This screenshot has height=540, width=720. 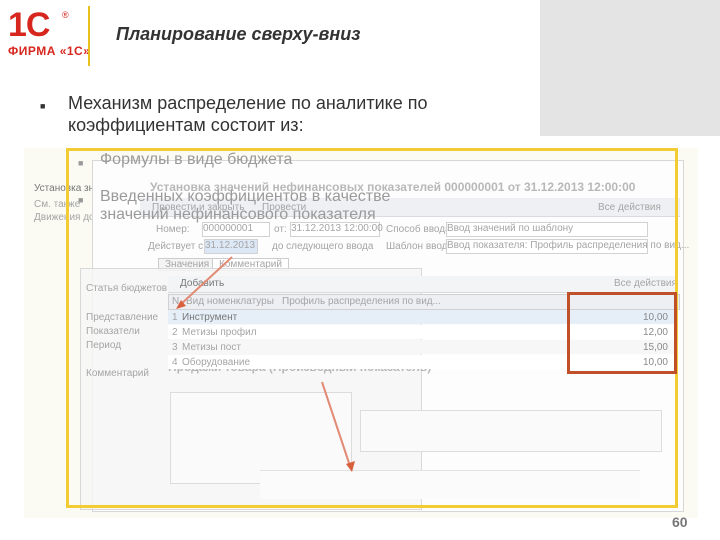 I want to click on page-number: 60, so click(x=680, y=522).